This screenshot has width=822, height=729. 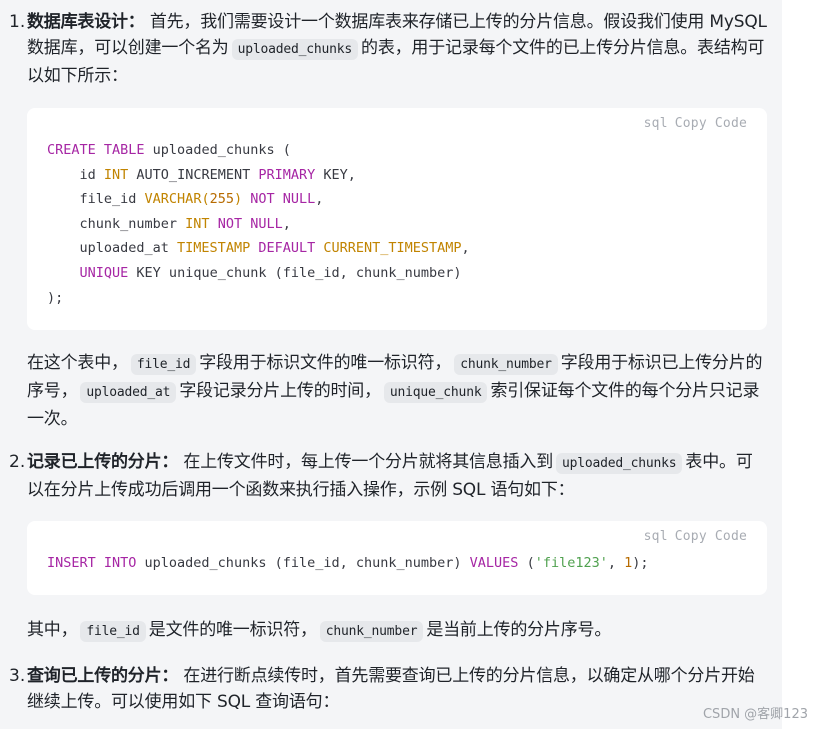 I want to click on code-line: chunk_number INT NOT NULL,, so click(x=258, y=224).